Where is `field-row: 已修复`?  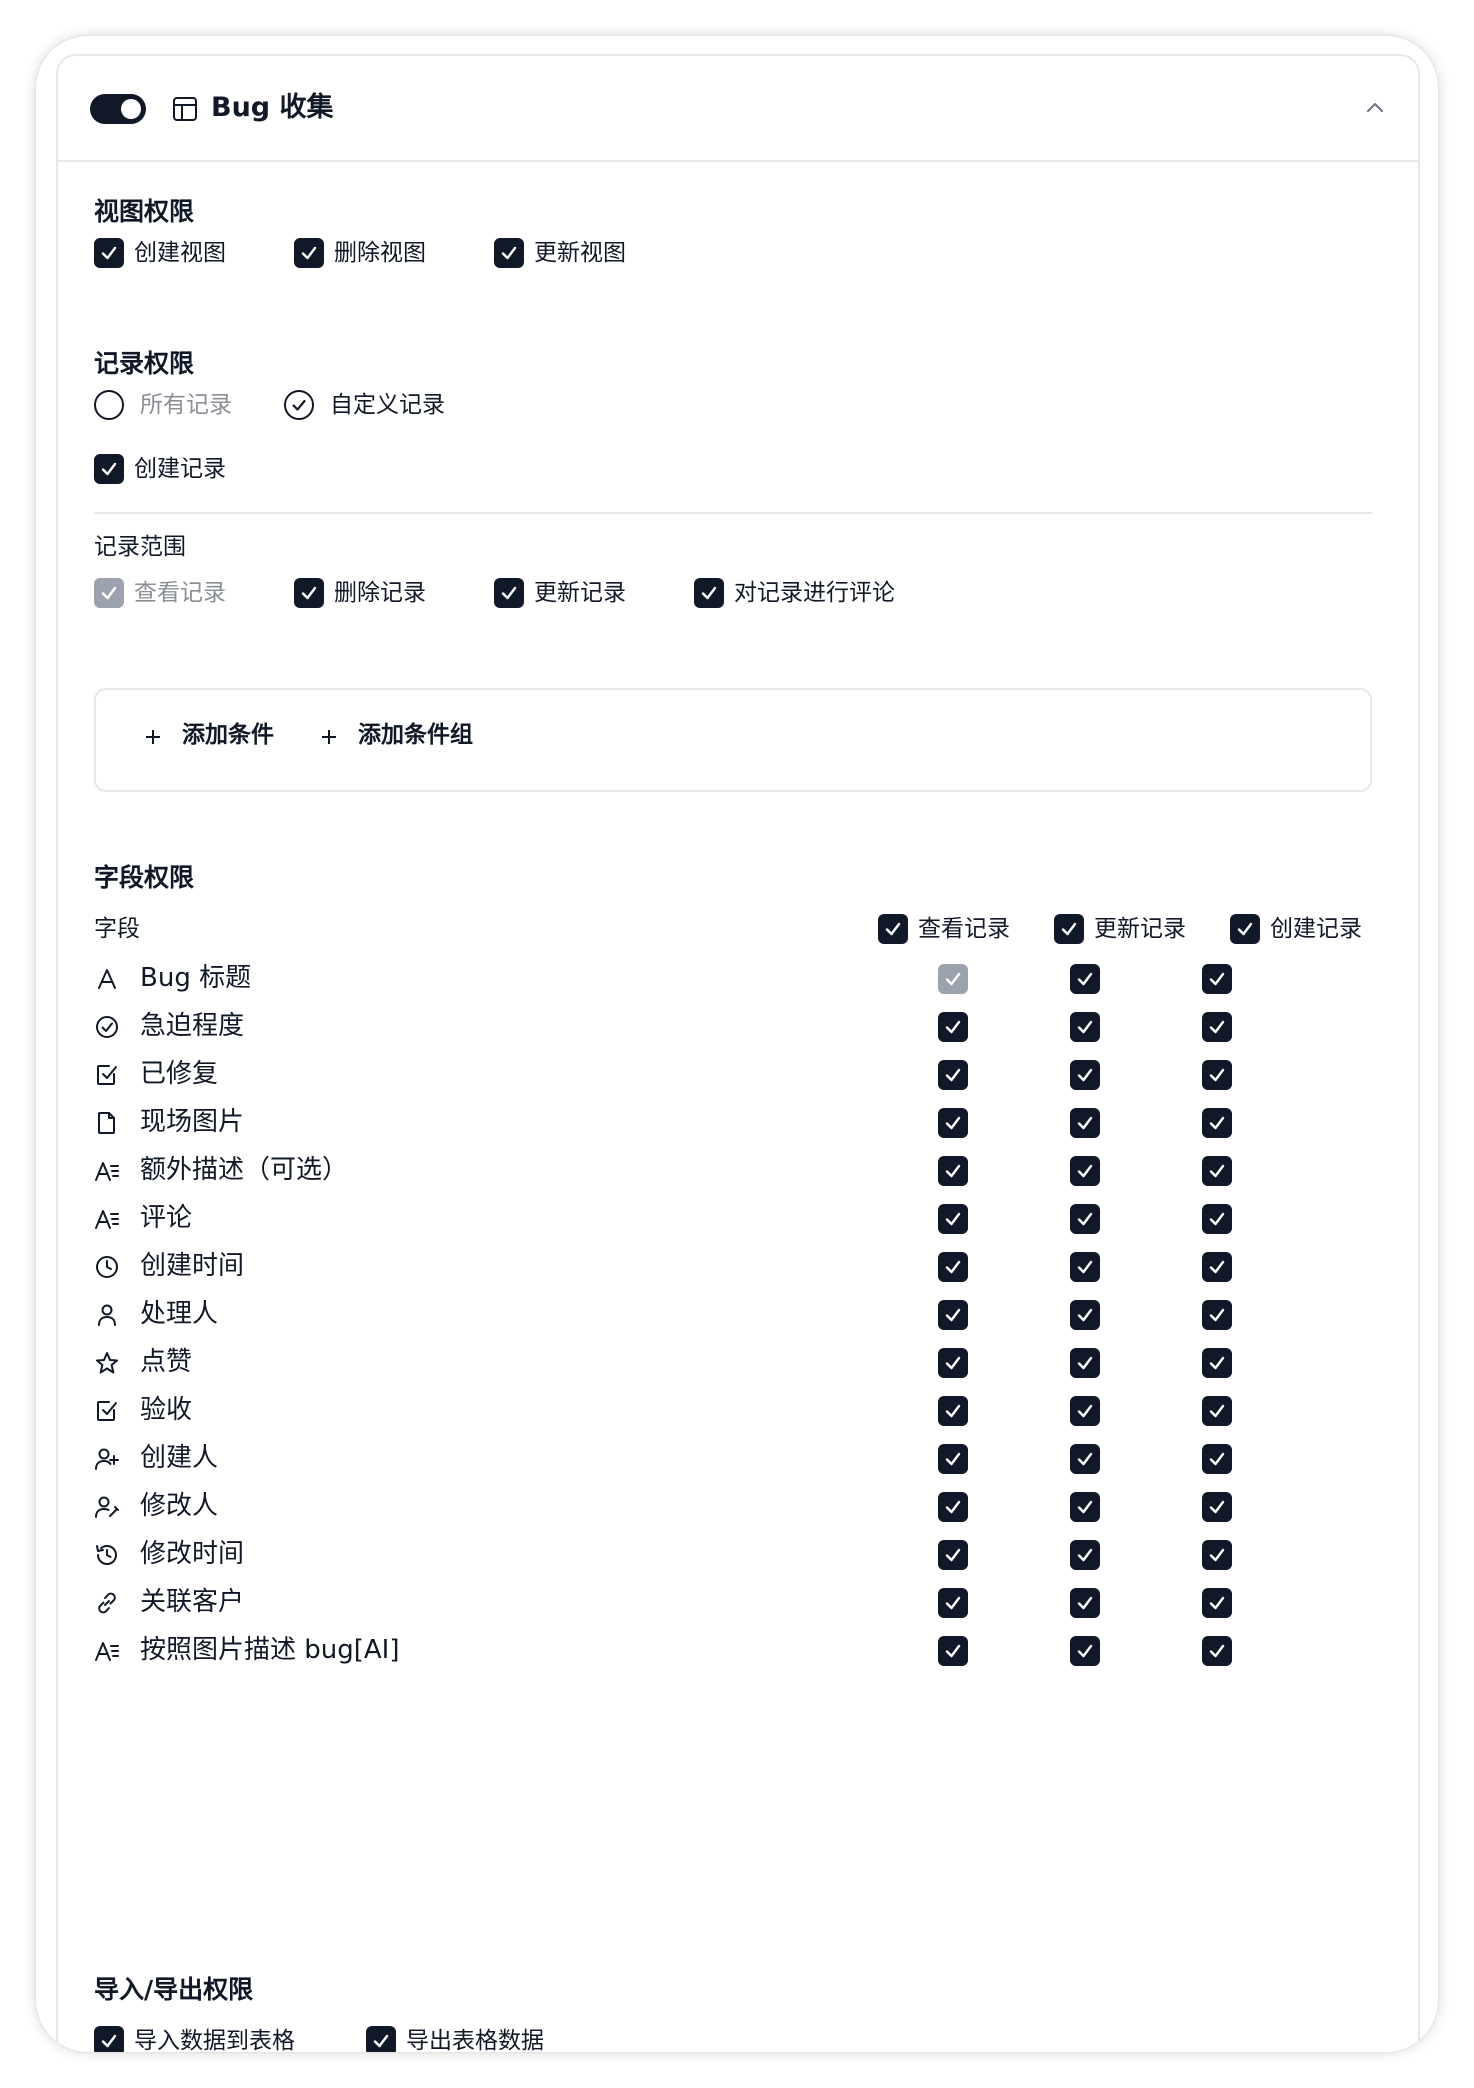 field-row: 已修复 is located at coordinates (738, 1074).